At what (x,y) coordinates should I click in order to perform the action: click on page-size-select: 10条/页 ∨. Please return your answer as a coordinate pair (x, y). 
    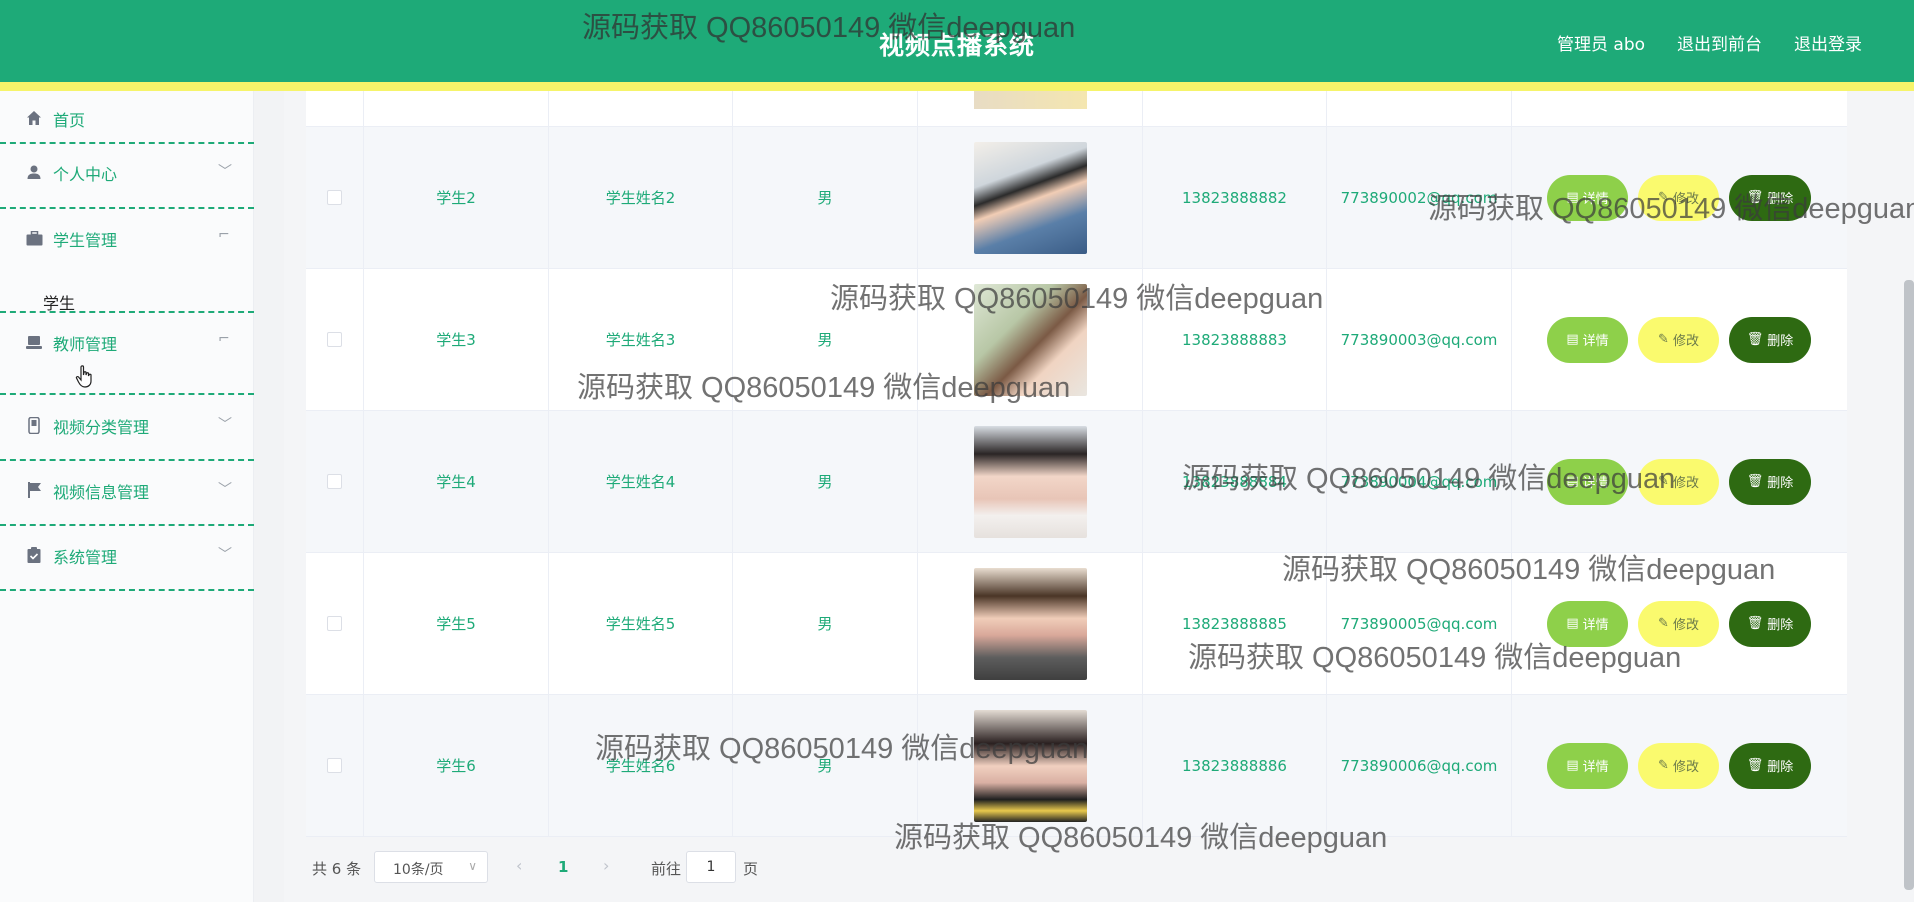
    Looking at the image, I should click on (431, 867).